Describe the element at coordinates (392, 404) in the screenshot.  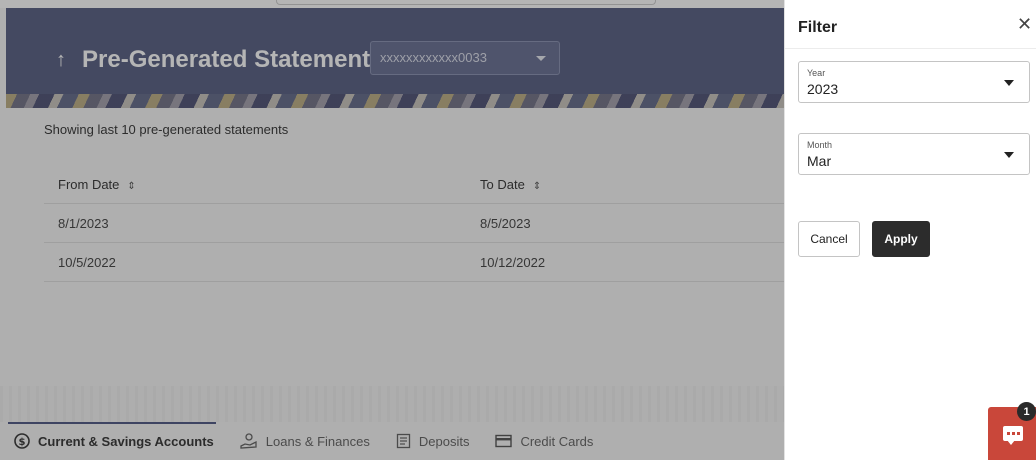
I see `footer-pattern` at that location.